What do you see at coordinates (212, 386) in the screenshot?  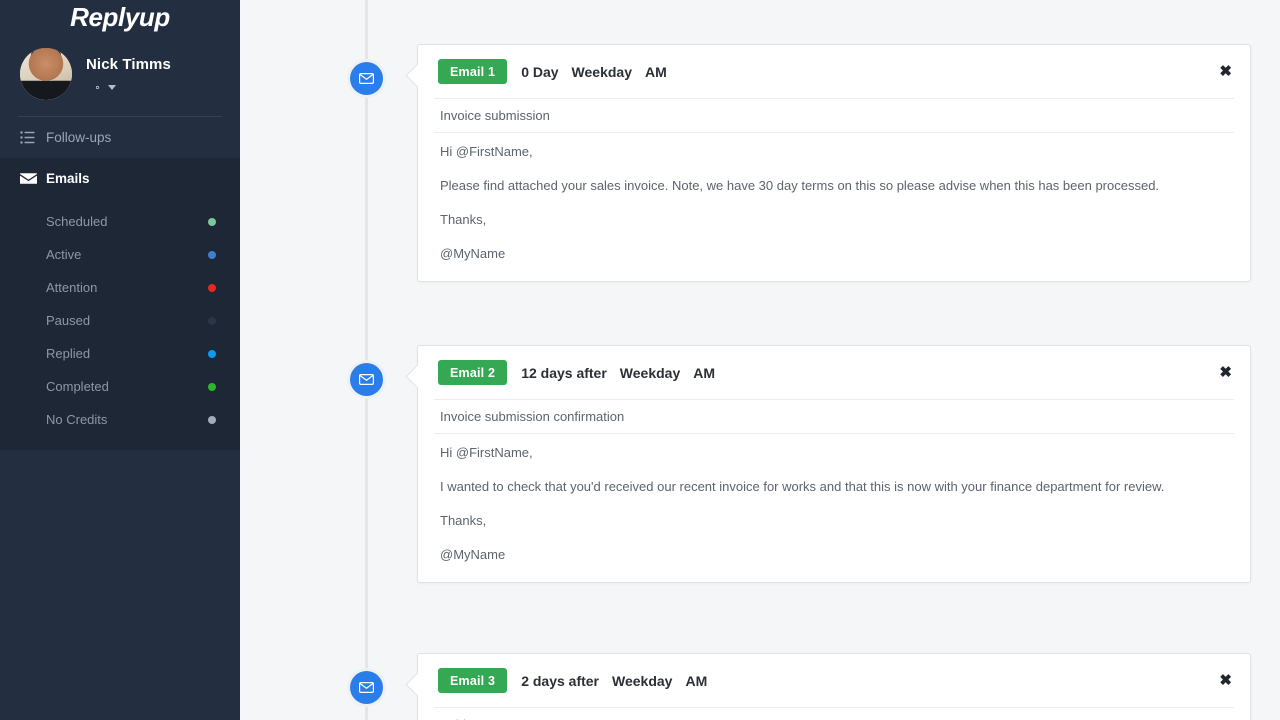 I see `status-dot-completed` at bounding box center [212, 386].